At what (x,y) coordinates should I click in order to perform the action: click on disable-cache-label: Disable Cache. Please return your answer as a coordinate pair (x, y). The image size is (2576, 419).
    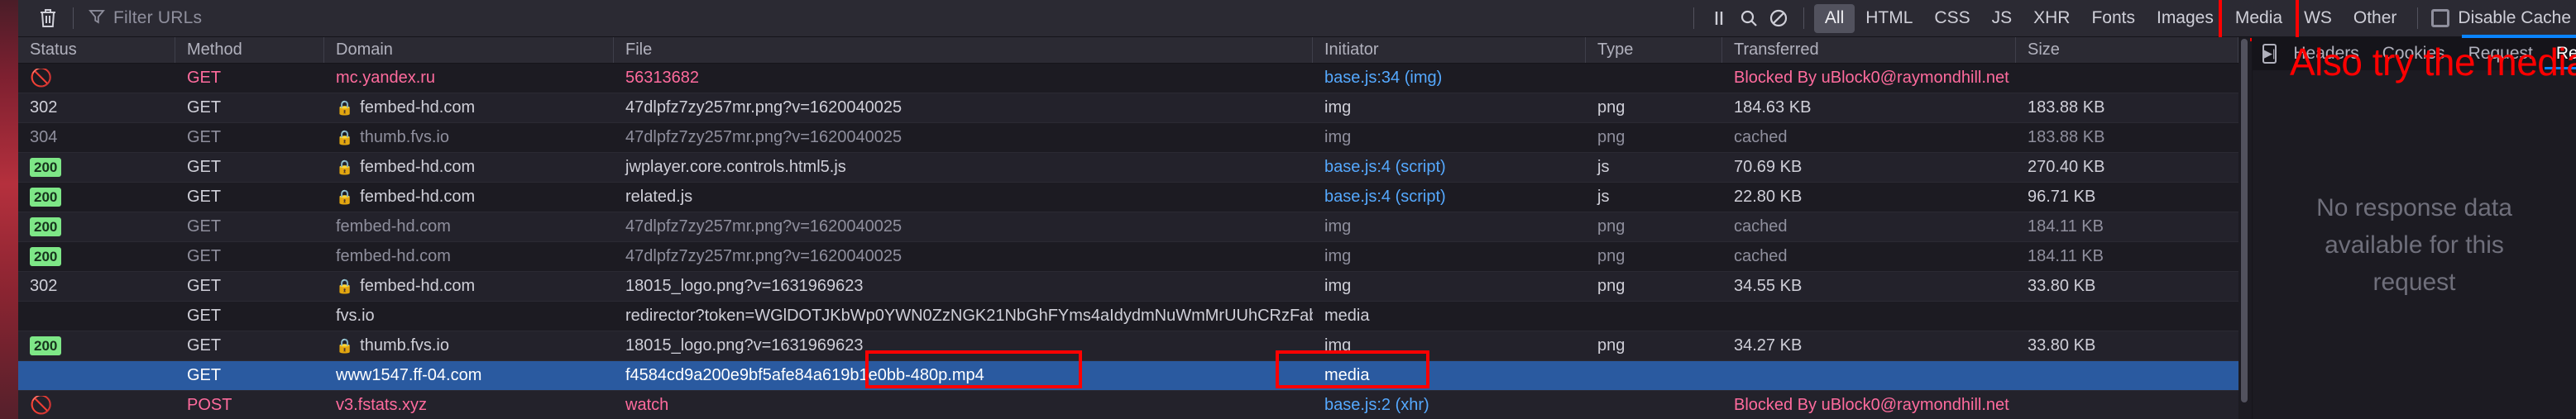
    Looking at the image, I should click on (2514, 17).